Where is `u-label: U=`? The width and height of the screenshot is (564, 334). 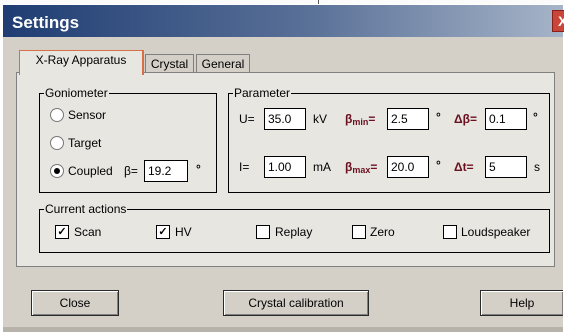
u-label: U= is located at coordinates (247, 119).